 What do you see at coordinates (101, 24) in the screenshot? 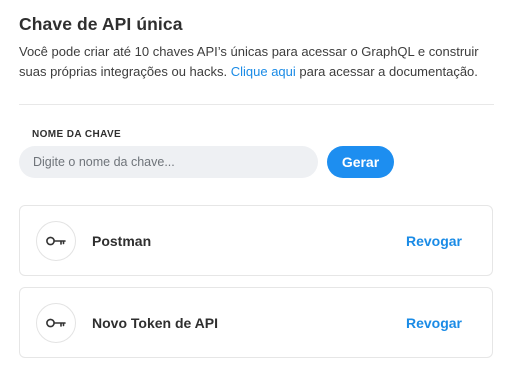
I see `section-title: Chave de API única` at bounding box center [101, 24].